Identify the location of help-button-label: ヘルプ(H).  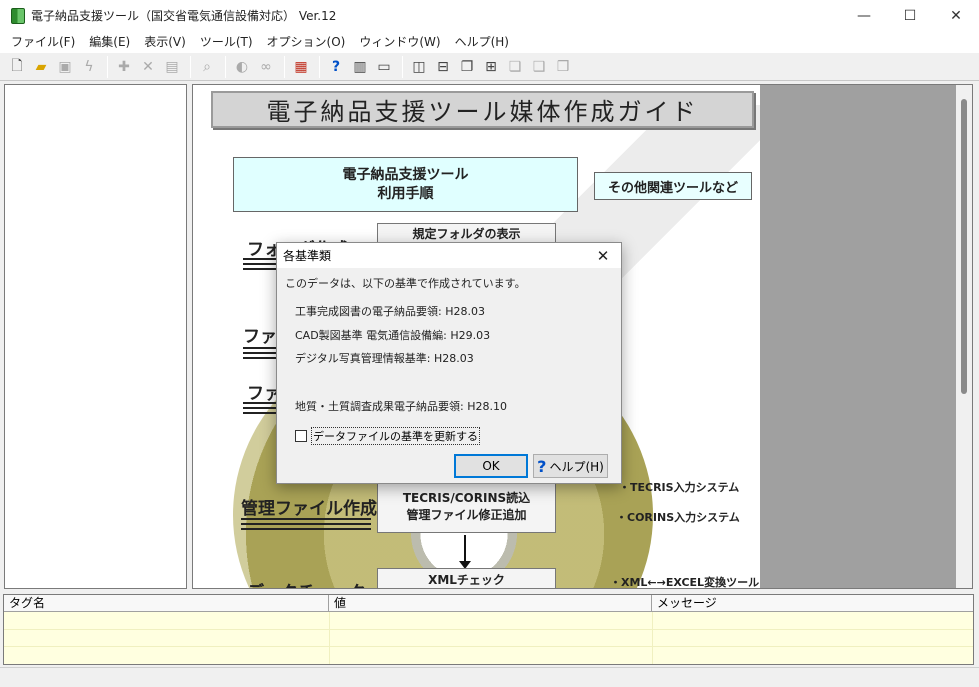
(576, 466).